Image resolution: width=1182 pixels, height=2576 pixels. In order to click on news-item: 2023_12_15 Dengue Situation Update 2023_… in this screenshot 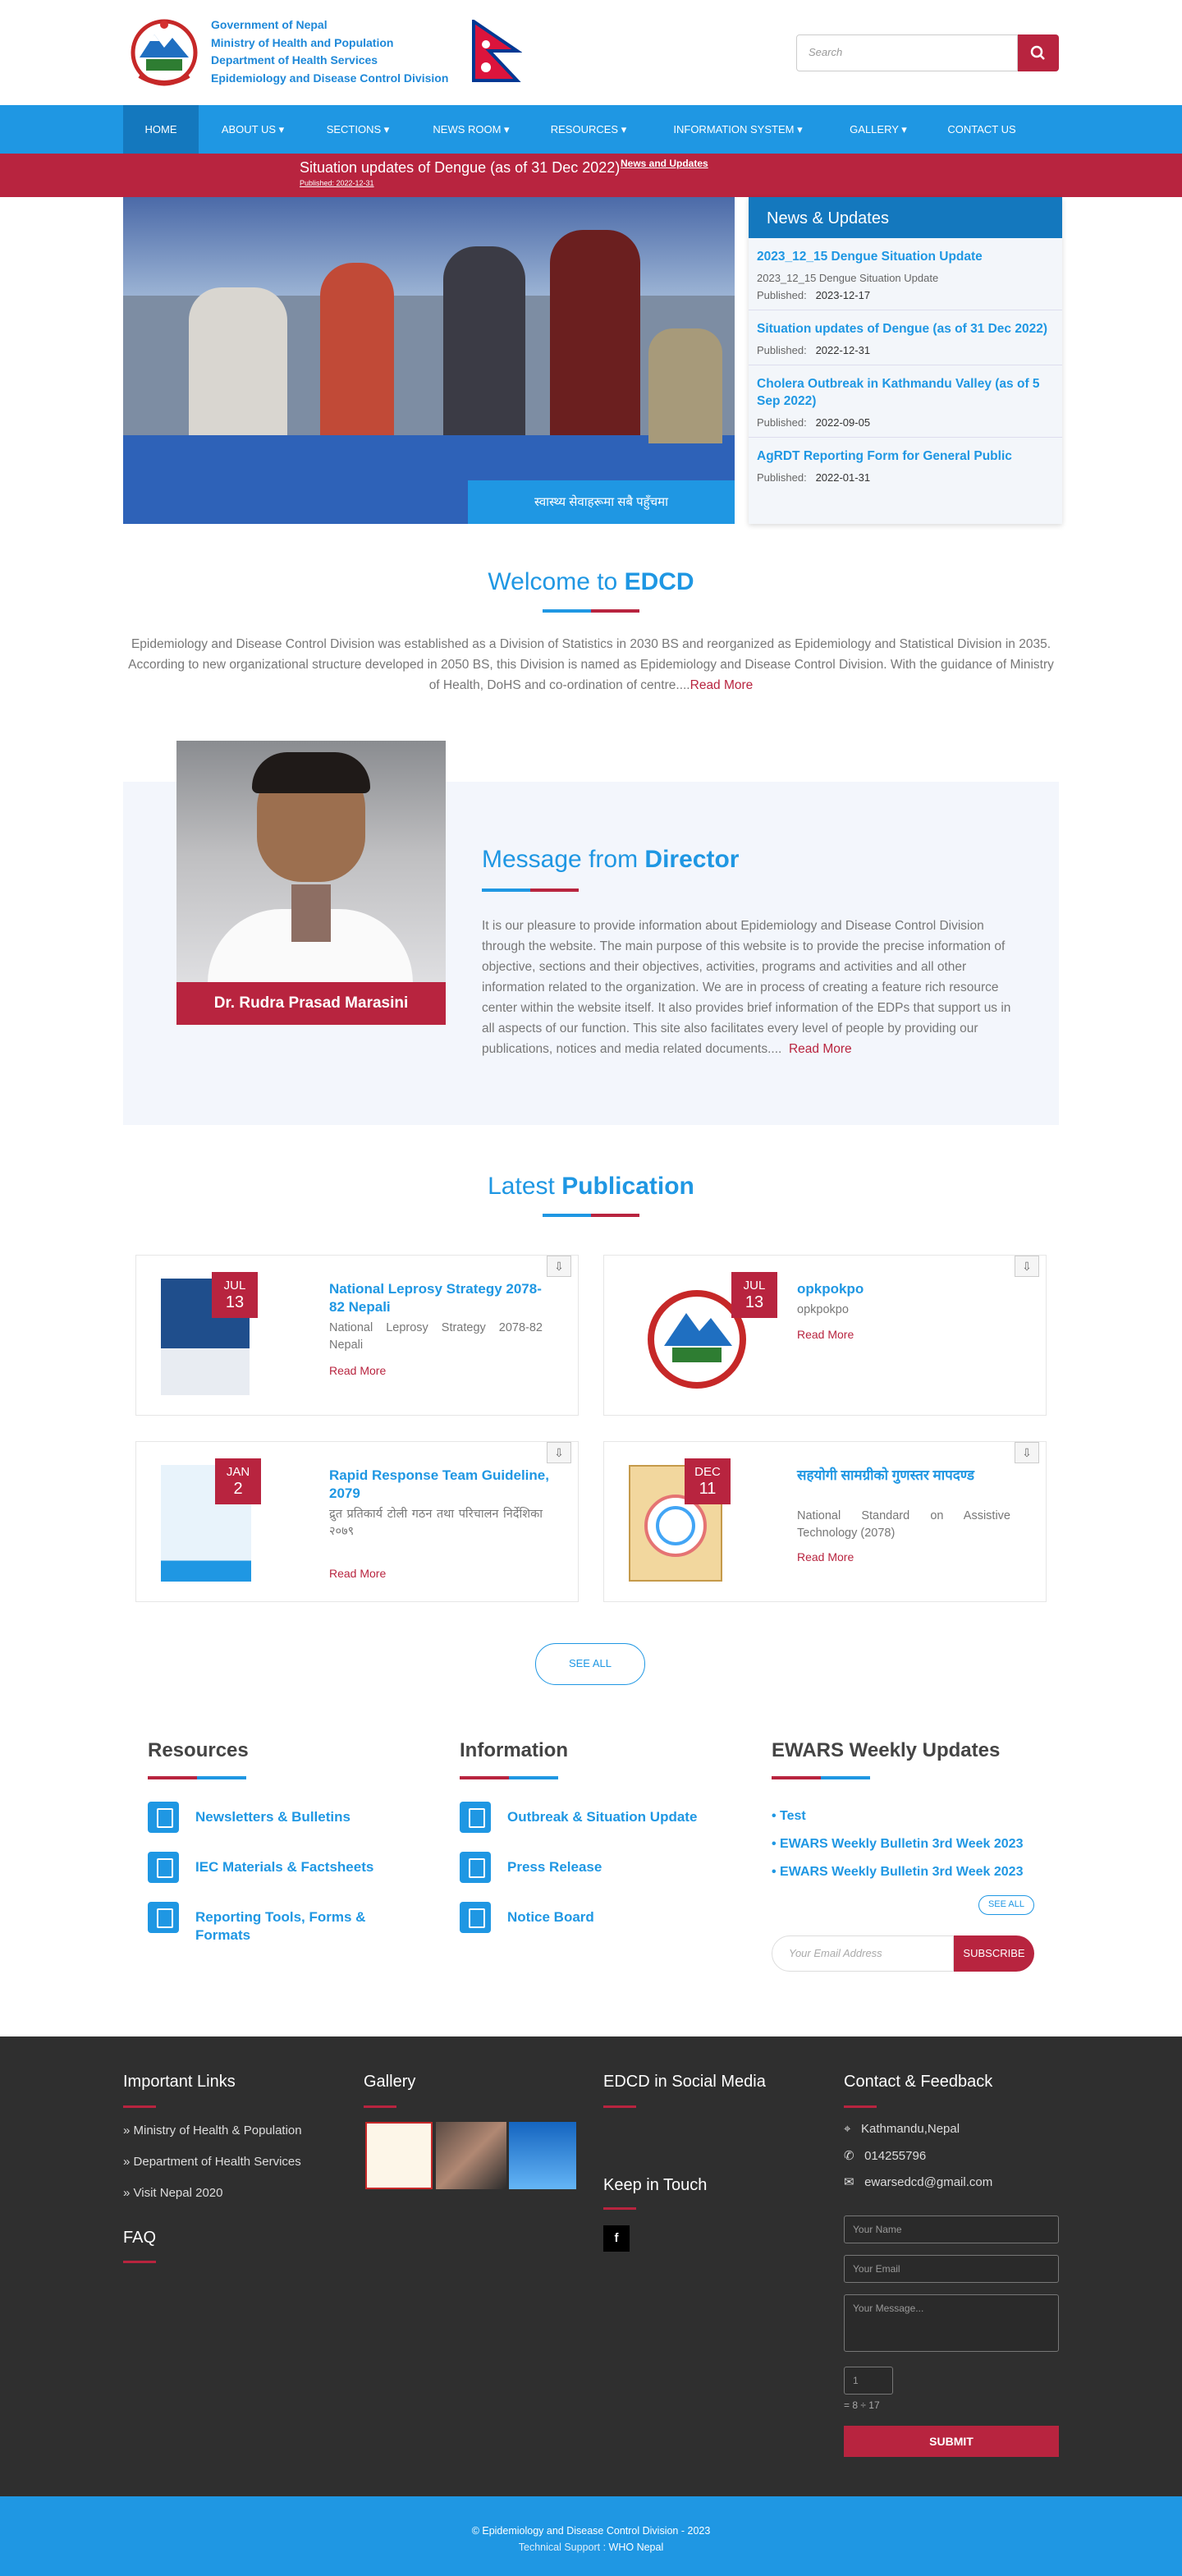, I will do `click(906, 274)`.